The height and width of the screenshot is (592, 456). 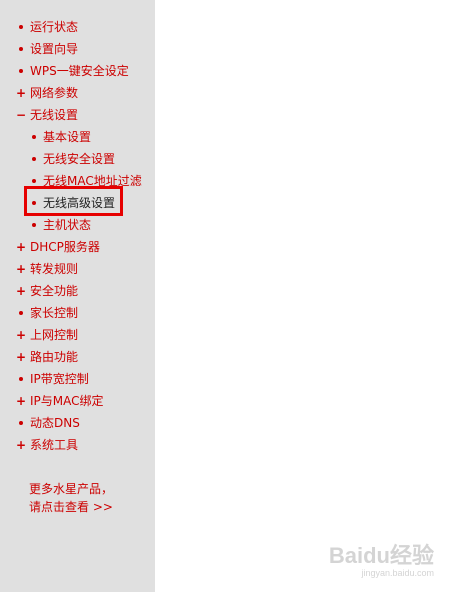 I want to click on menu-item-label: 网络参数, so click(x=54, y=93).